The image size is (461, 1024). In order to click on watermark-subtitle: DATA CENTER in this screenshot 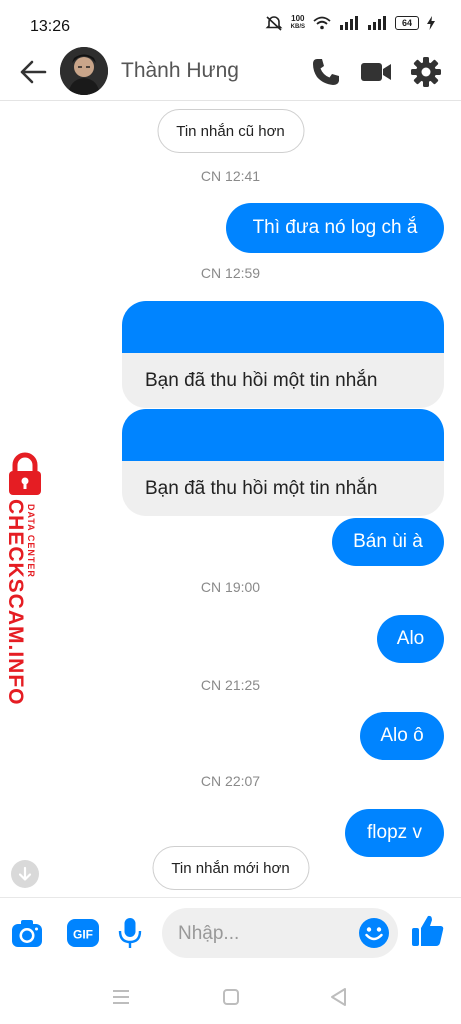, I will do `click(31, 541)`.